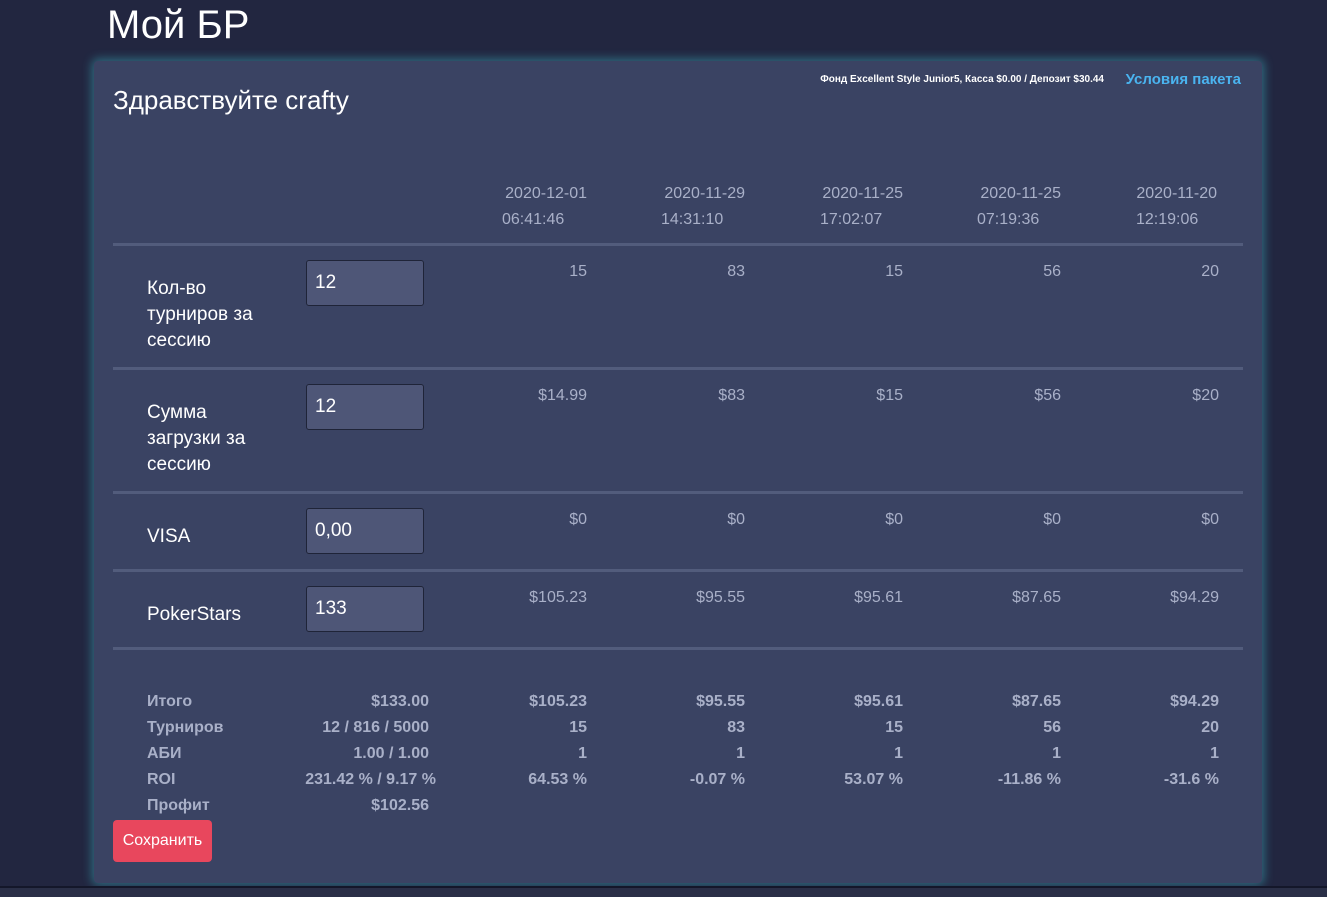 The height and width of the screenshot is (897, 1327). I want to click on footer-strip, so click(663, 892).